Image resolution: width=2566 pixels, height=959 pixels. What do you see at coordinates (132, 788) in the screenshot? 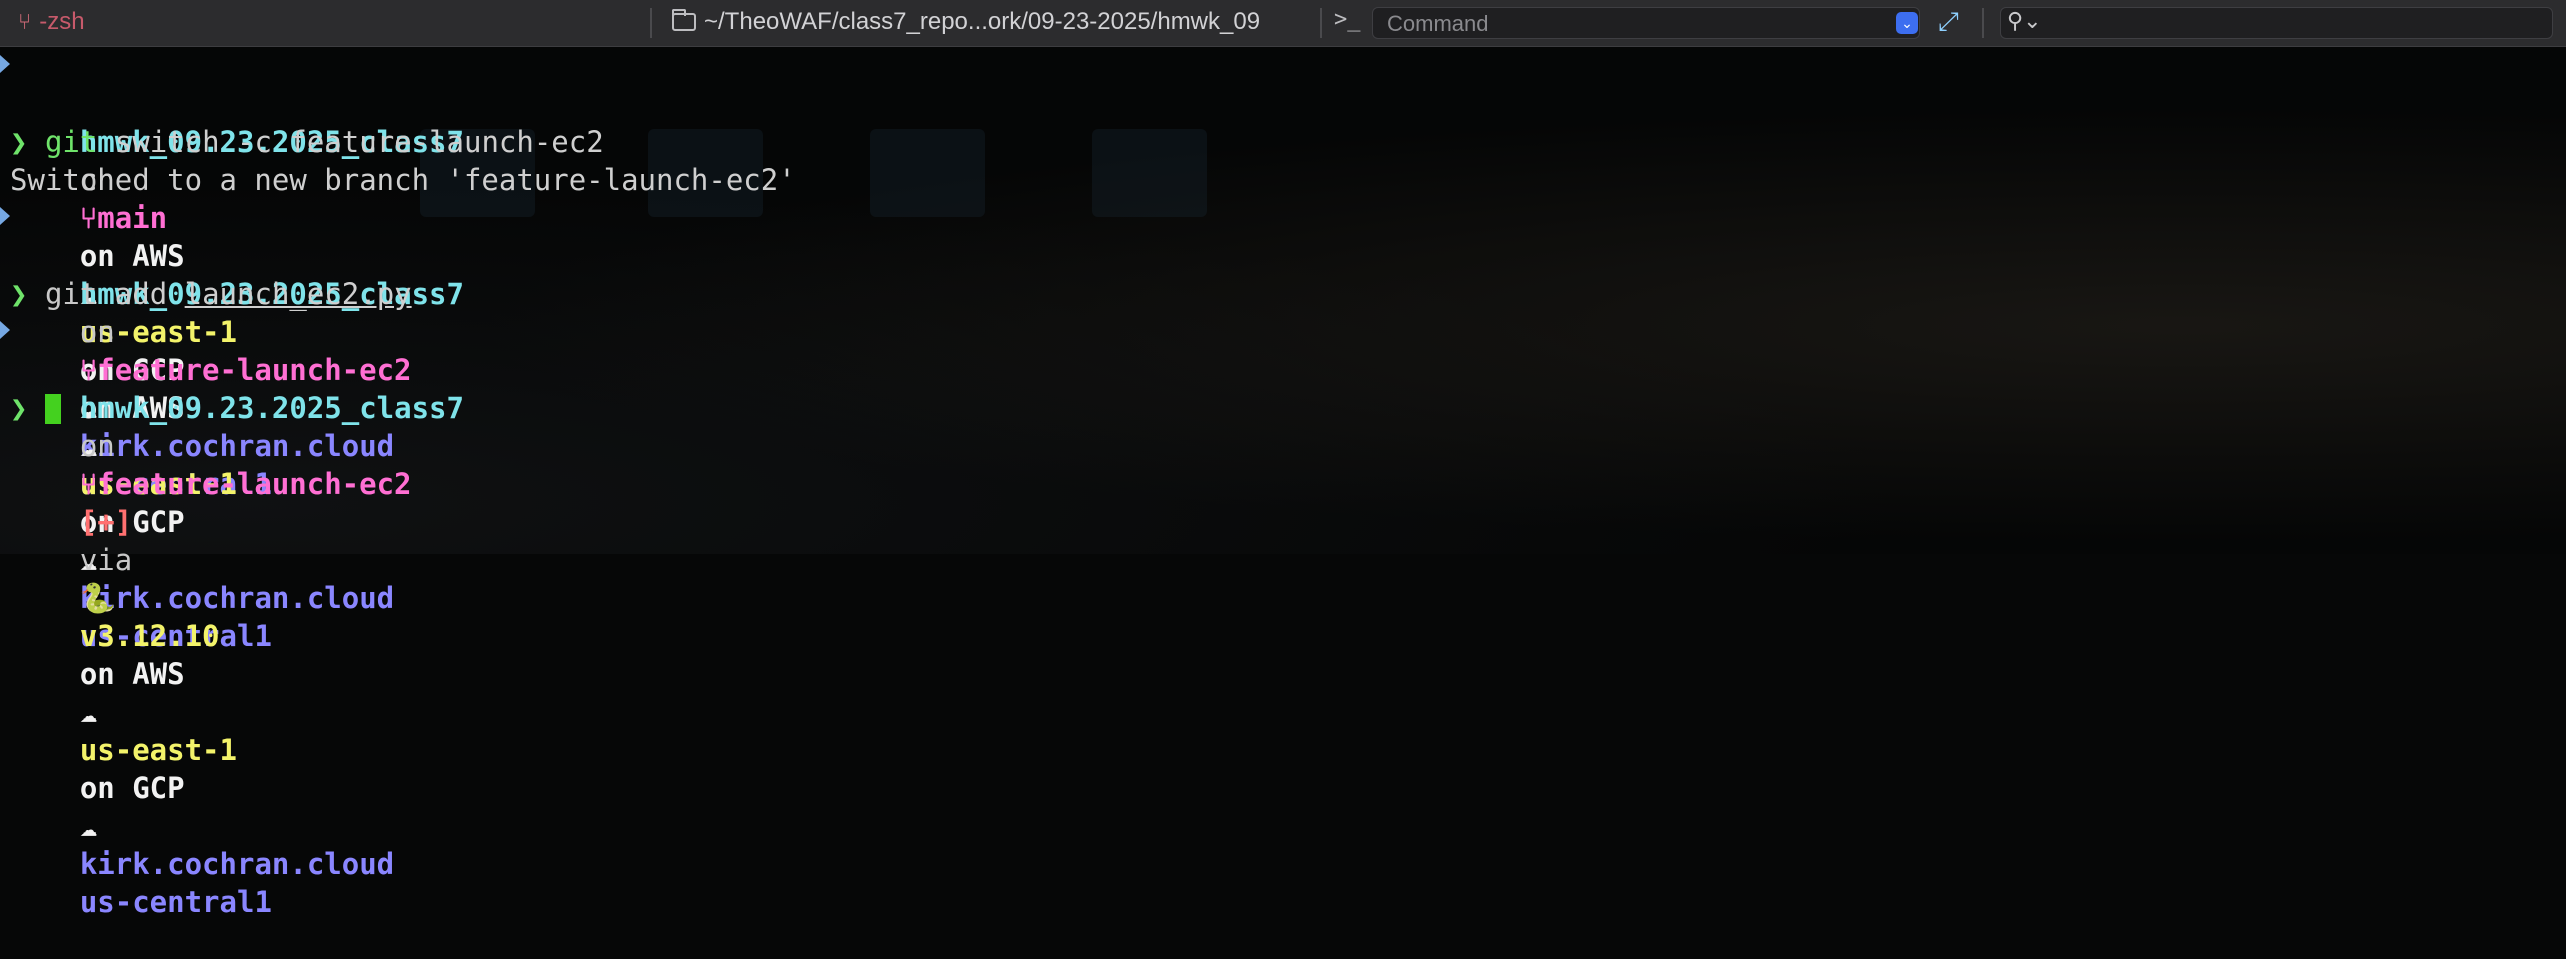
I see `gcp-label: on GCP` at bounding box center [132, 788].